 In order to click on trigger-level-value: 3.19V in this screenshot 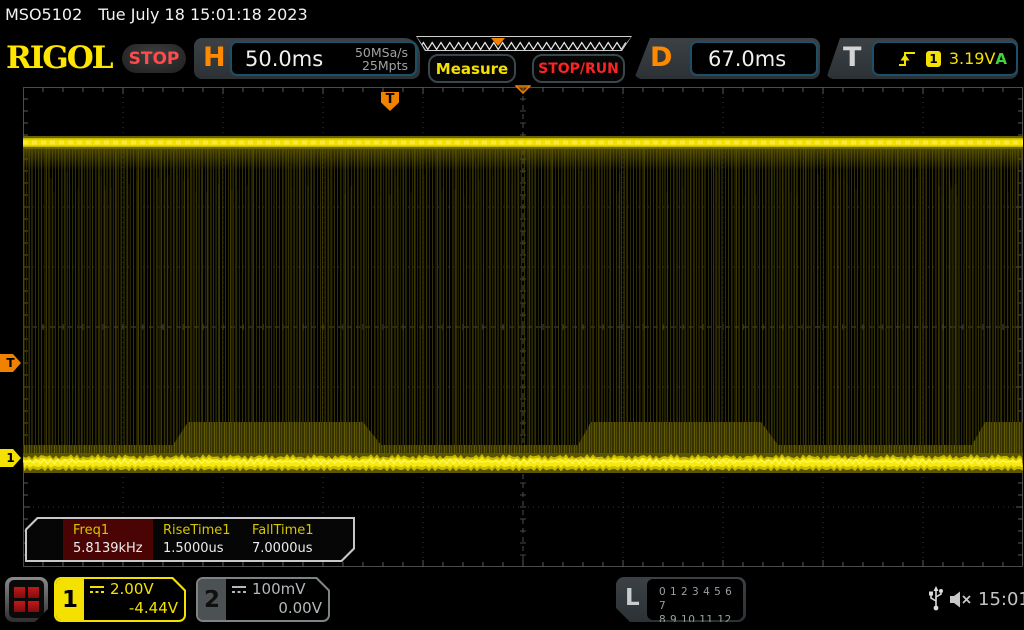, I will do `click(972, 58)`.